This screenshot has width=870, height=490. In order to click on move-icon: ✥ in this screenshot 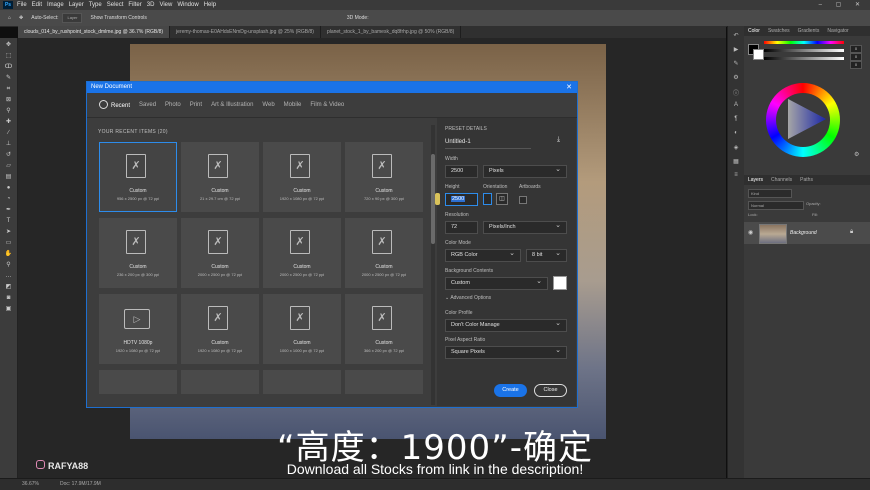, I will do `click(8, 45)`.